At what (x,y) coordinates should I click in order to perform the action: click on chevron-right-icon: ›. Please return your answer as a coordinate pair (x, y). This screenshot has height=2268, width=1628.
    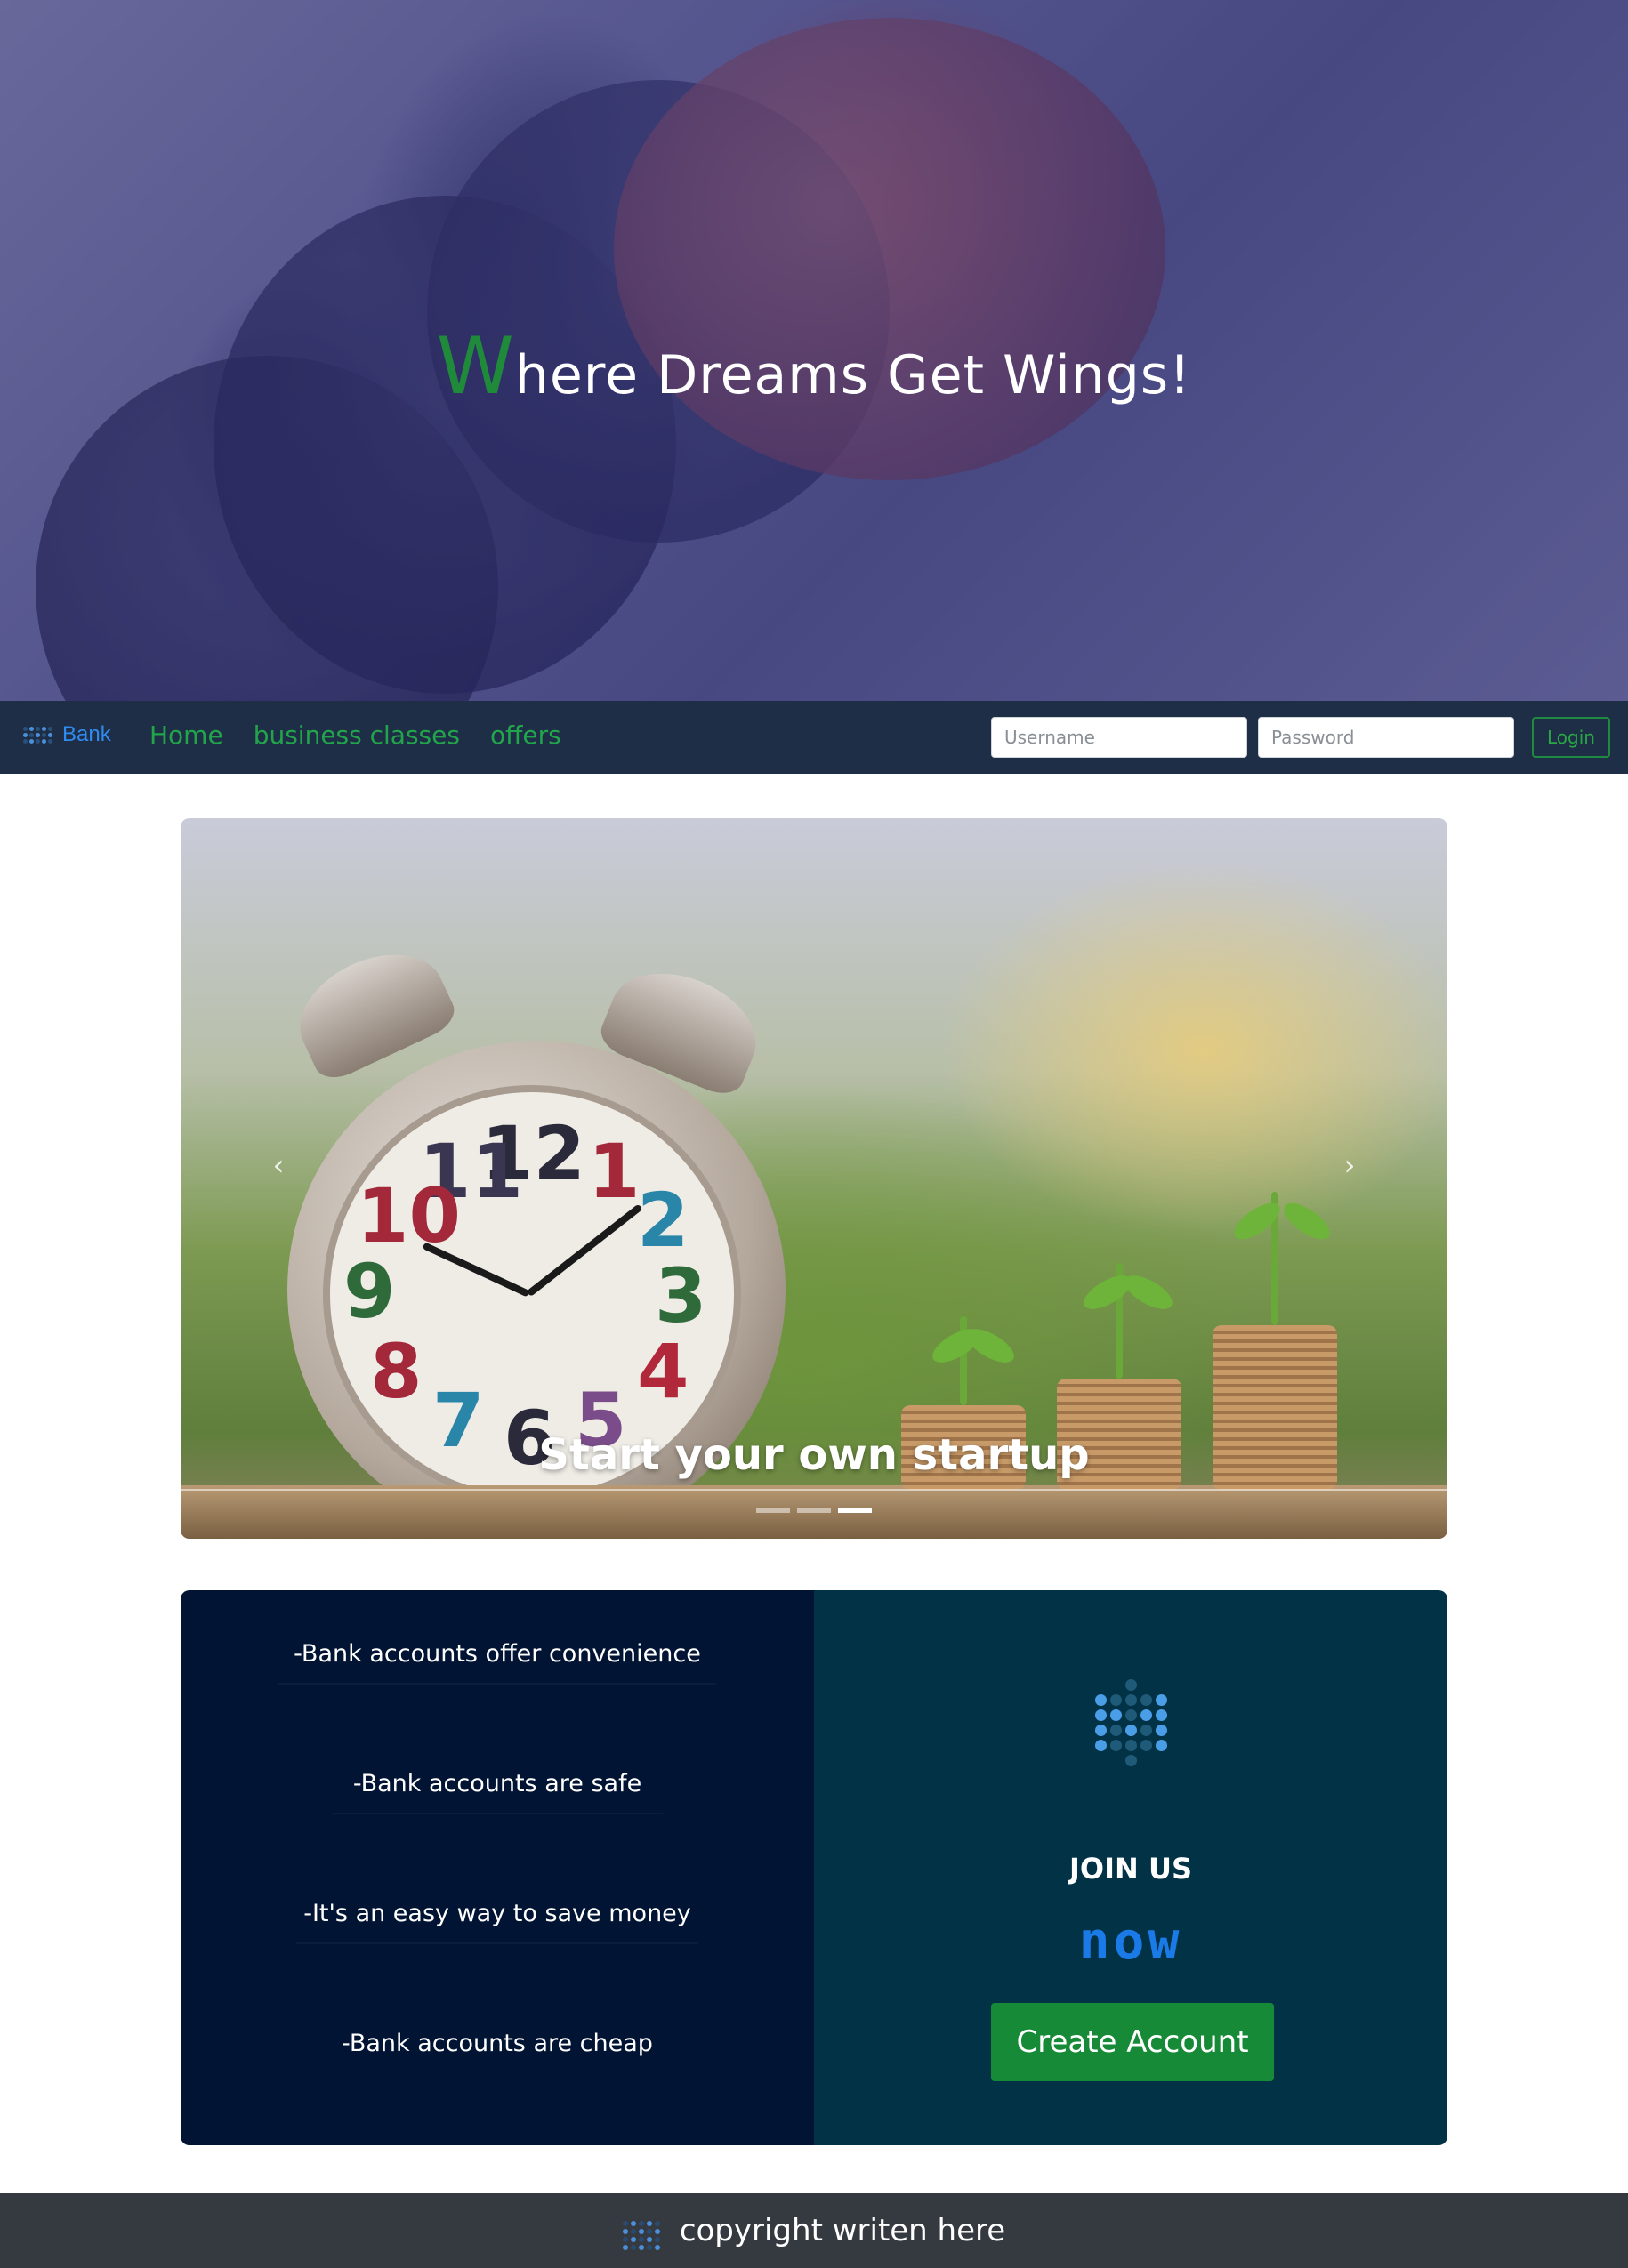
    Looking at the image, I should click on (1349, 1165).